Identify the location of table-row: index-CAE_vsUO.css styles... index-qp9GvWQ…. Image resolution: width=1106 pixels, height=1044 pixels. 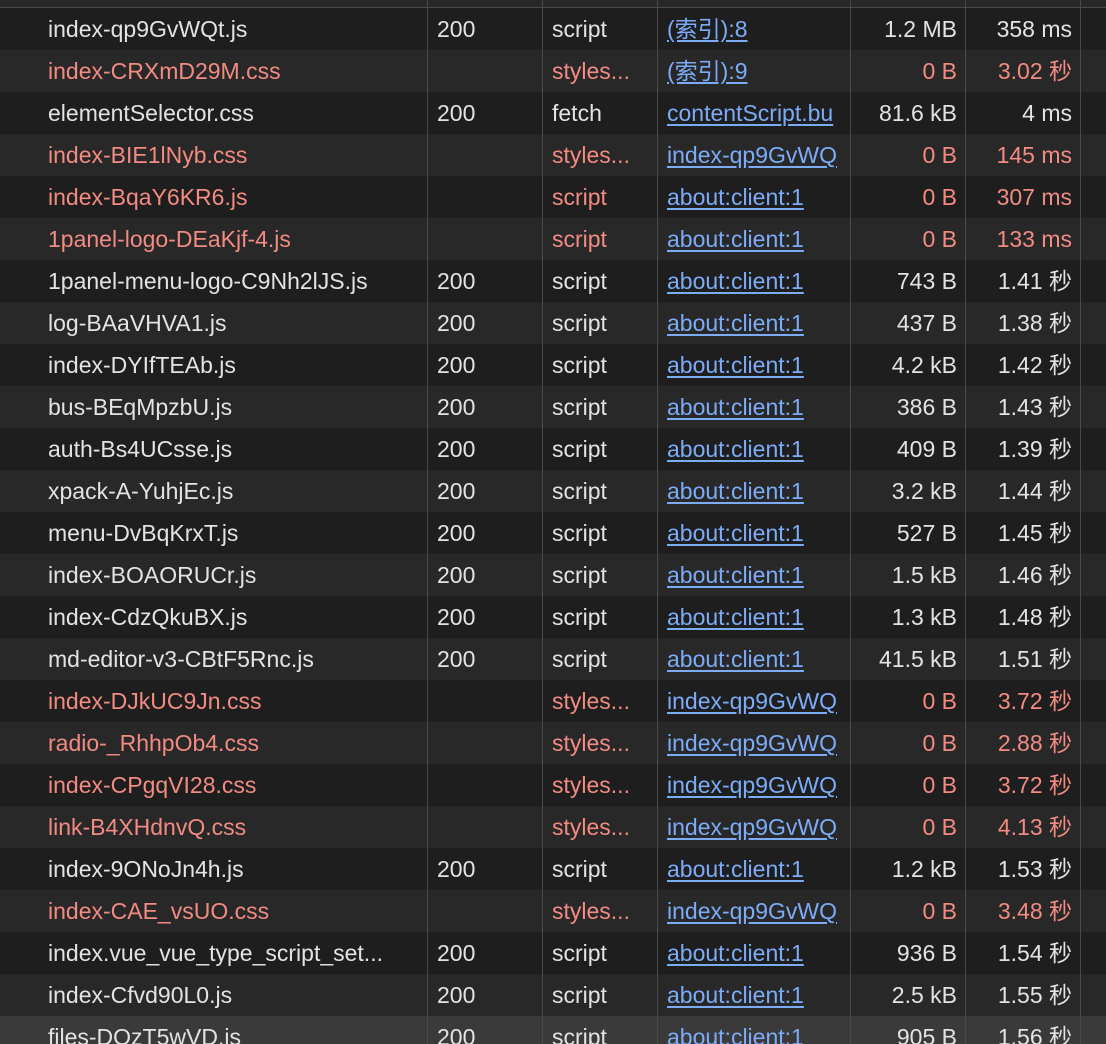
(553, 911).